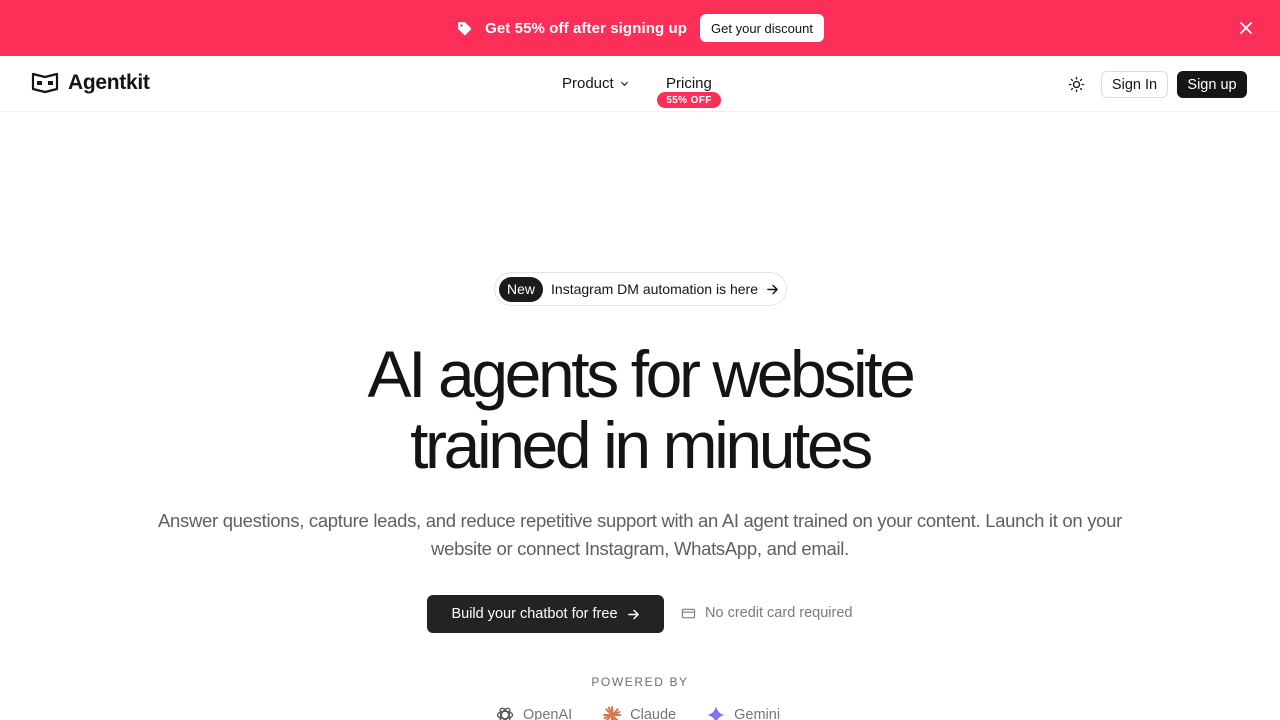  I want to click on logo: Agentkit, so click(90, 83).